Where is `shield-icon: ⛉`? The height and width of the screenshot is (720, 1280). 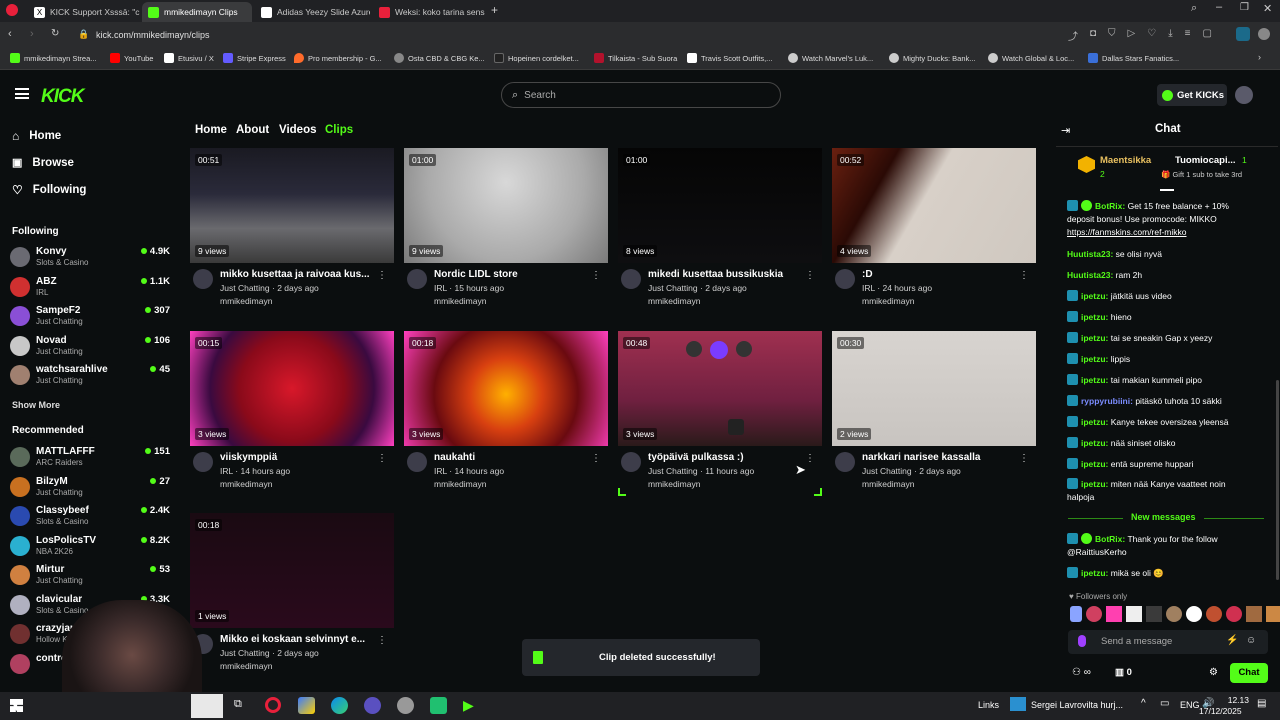 shield-icon: ⛉ is located at coordinates (1112, 35).